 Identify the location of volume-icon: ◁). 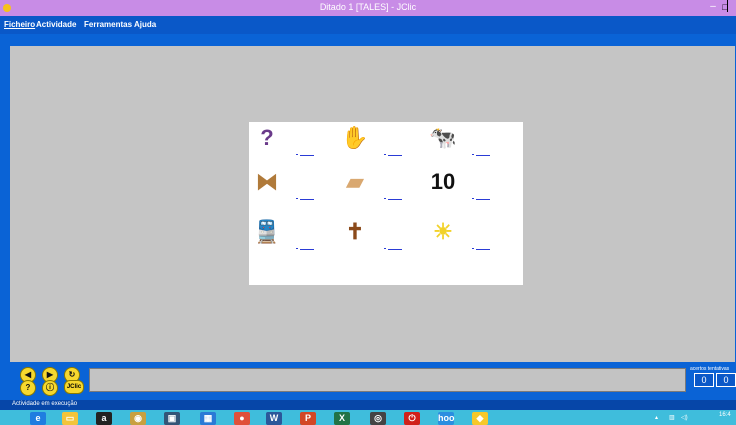
(684, 417).